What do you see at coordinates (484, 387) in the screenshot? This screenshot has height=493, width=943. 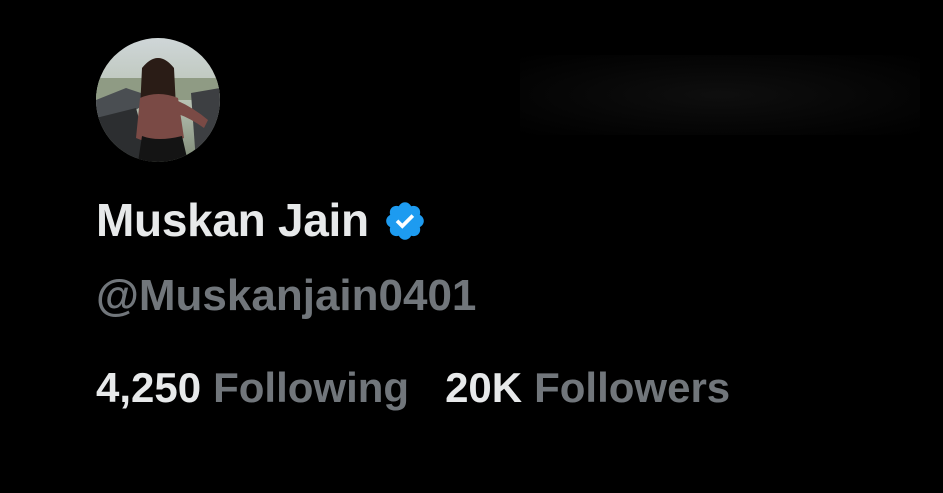 I see `followers-count: 20K` at bounding box center [484, 387].